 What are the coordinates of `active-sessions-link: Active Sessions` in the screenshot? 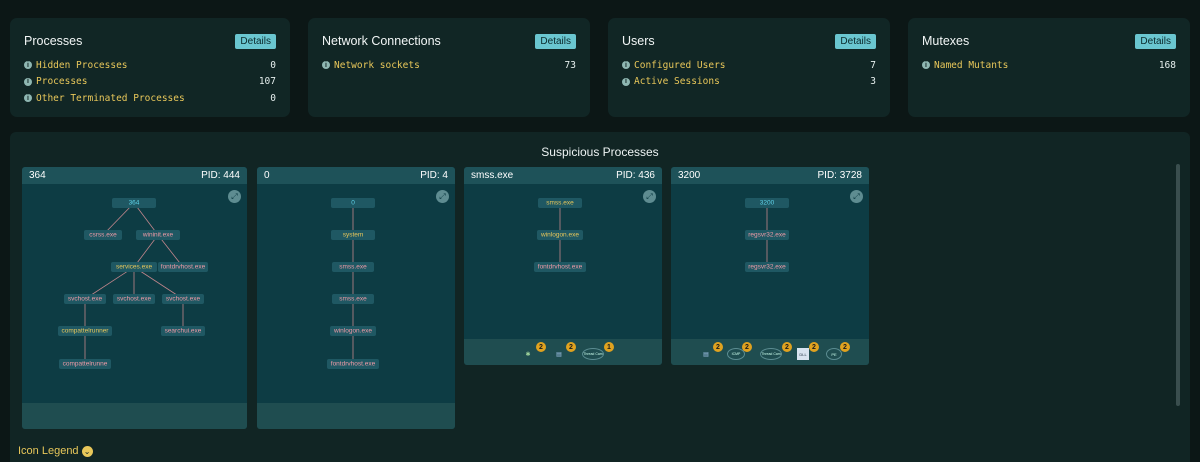 It's located at (677, 81).